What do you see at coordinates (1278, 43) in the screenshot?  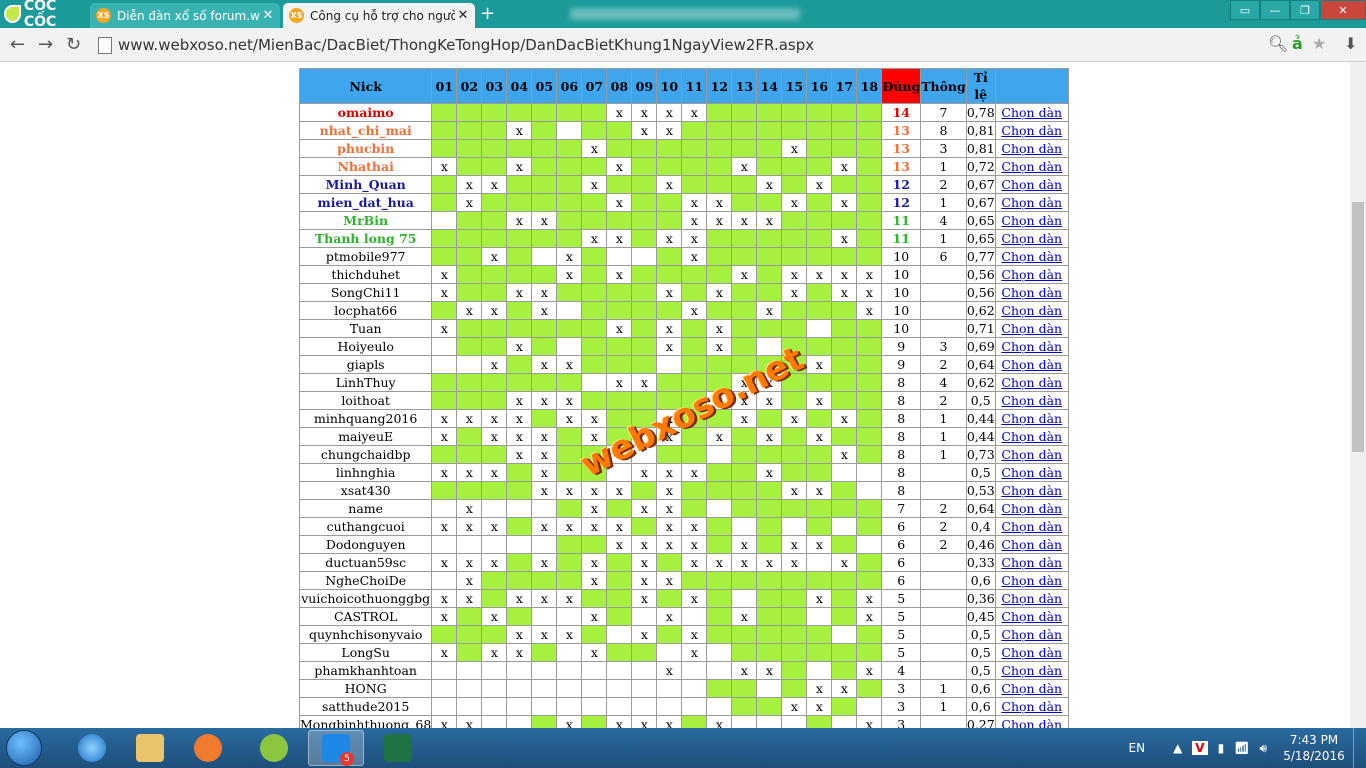 I see `zoom-icon: 🔍︎` at bounding box center [1278, 43].